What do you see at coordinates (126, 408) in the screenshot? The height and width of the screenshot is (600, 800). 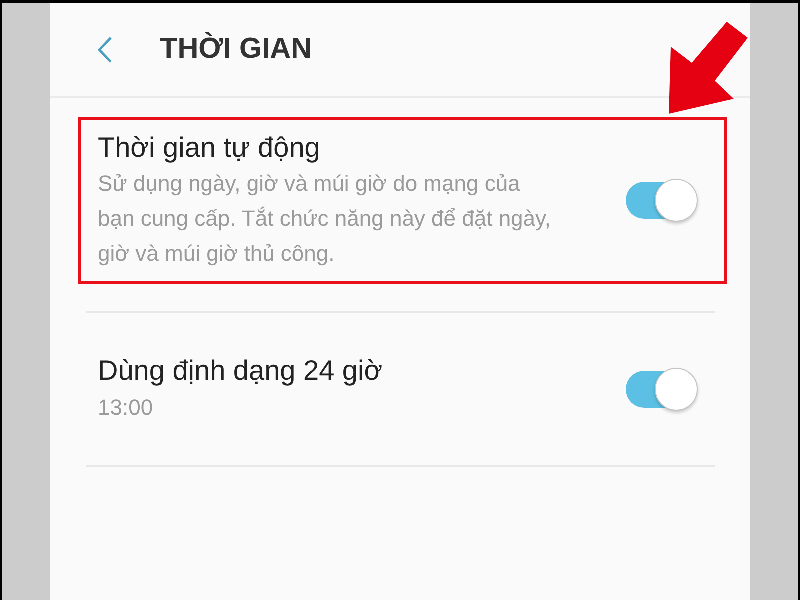 I see `setting-summary: 13:00` at bounding box center [126, 408].